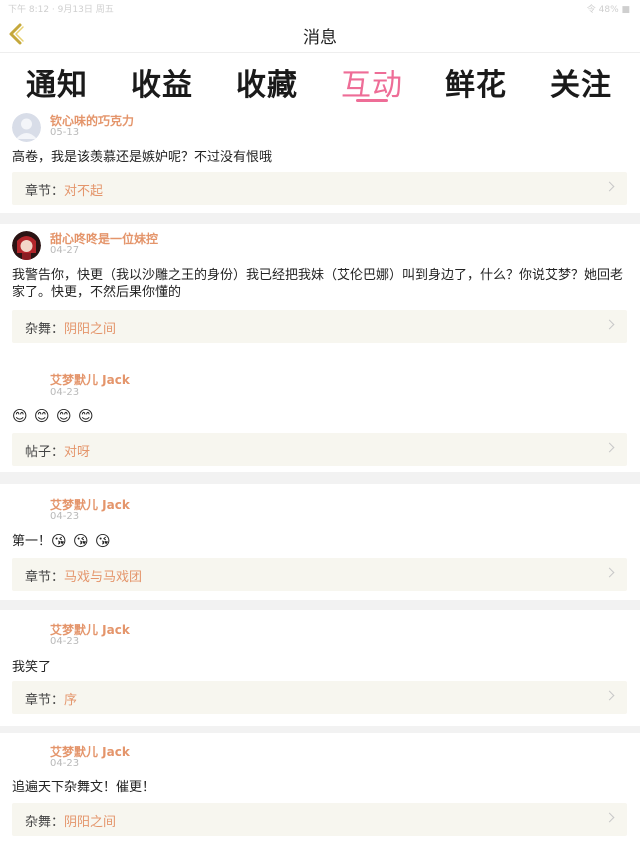 This screenshot has width=640, height=853. Describe the element at coordinates (103, 577) in the screenshot. I see `reference-title: 马戏与马戏团` at that location.